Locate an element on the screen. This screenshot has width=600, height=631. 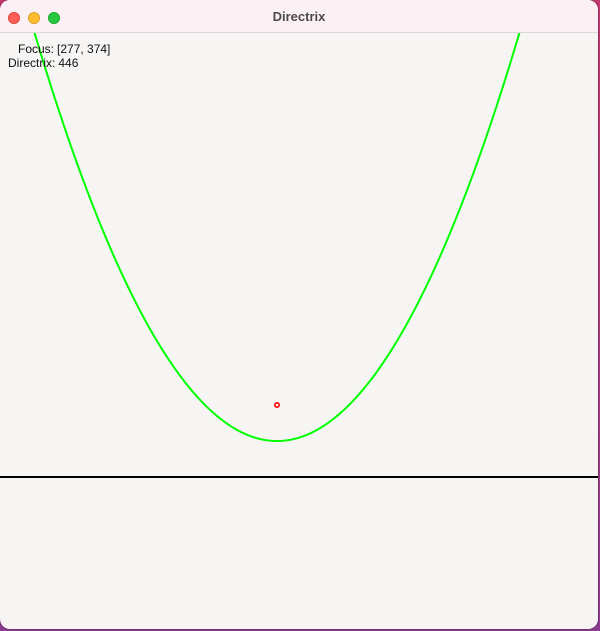
window-title: Directrix is located at coordinates (299, 16).